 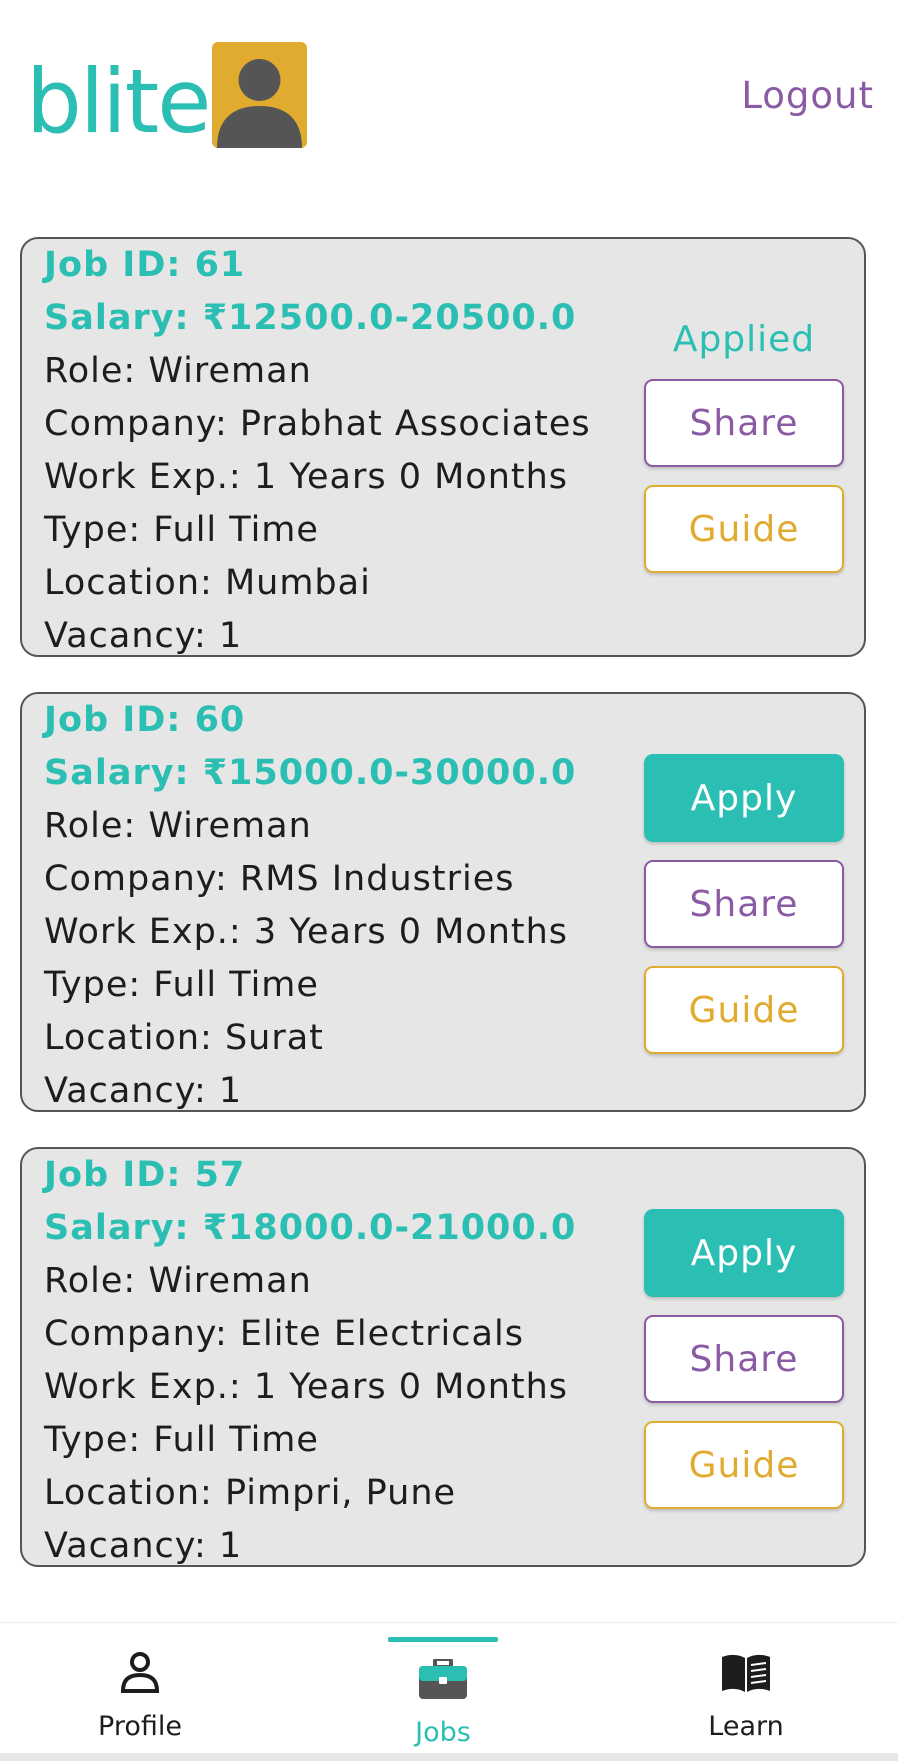 I want to click on briefcase-icon, so click(x=443, y=1680).